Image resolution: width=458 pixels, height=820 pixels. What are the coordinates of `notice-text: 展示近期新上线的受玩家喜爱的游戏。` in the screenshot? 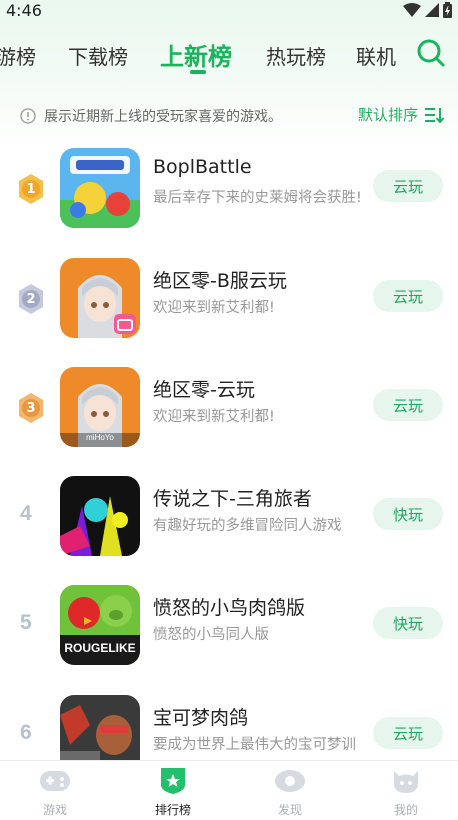 It's located at (163, 117).